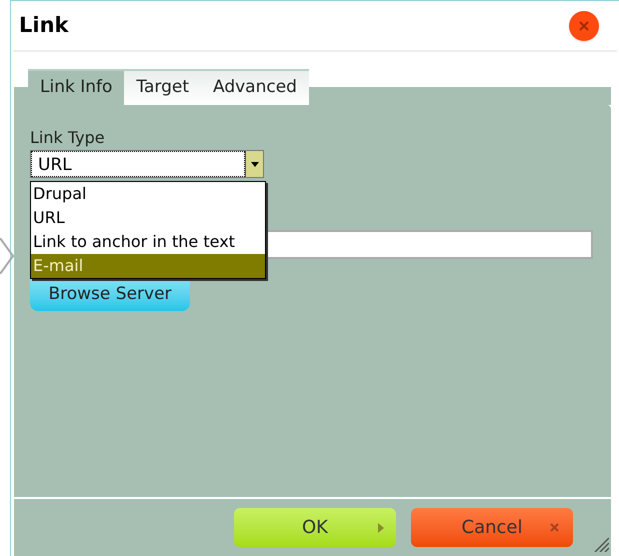 The width and height of the screenshot is (619, 556). I want to click on dropdown-option: Drupal, so click(148, 194).